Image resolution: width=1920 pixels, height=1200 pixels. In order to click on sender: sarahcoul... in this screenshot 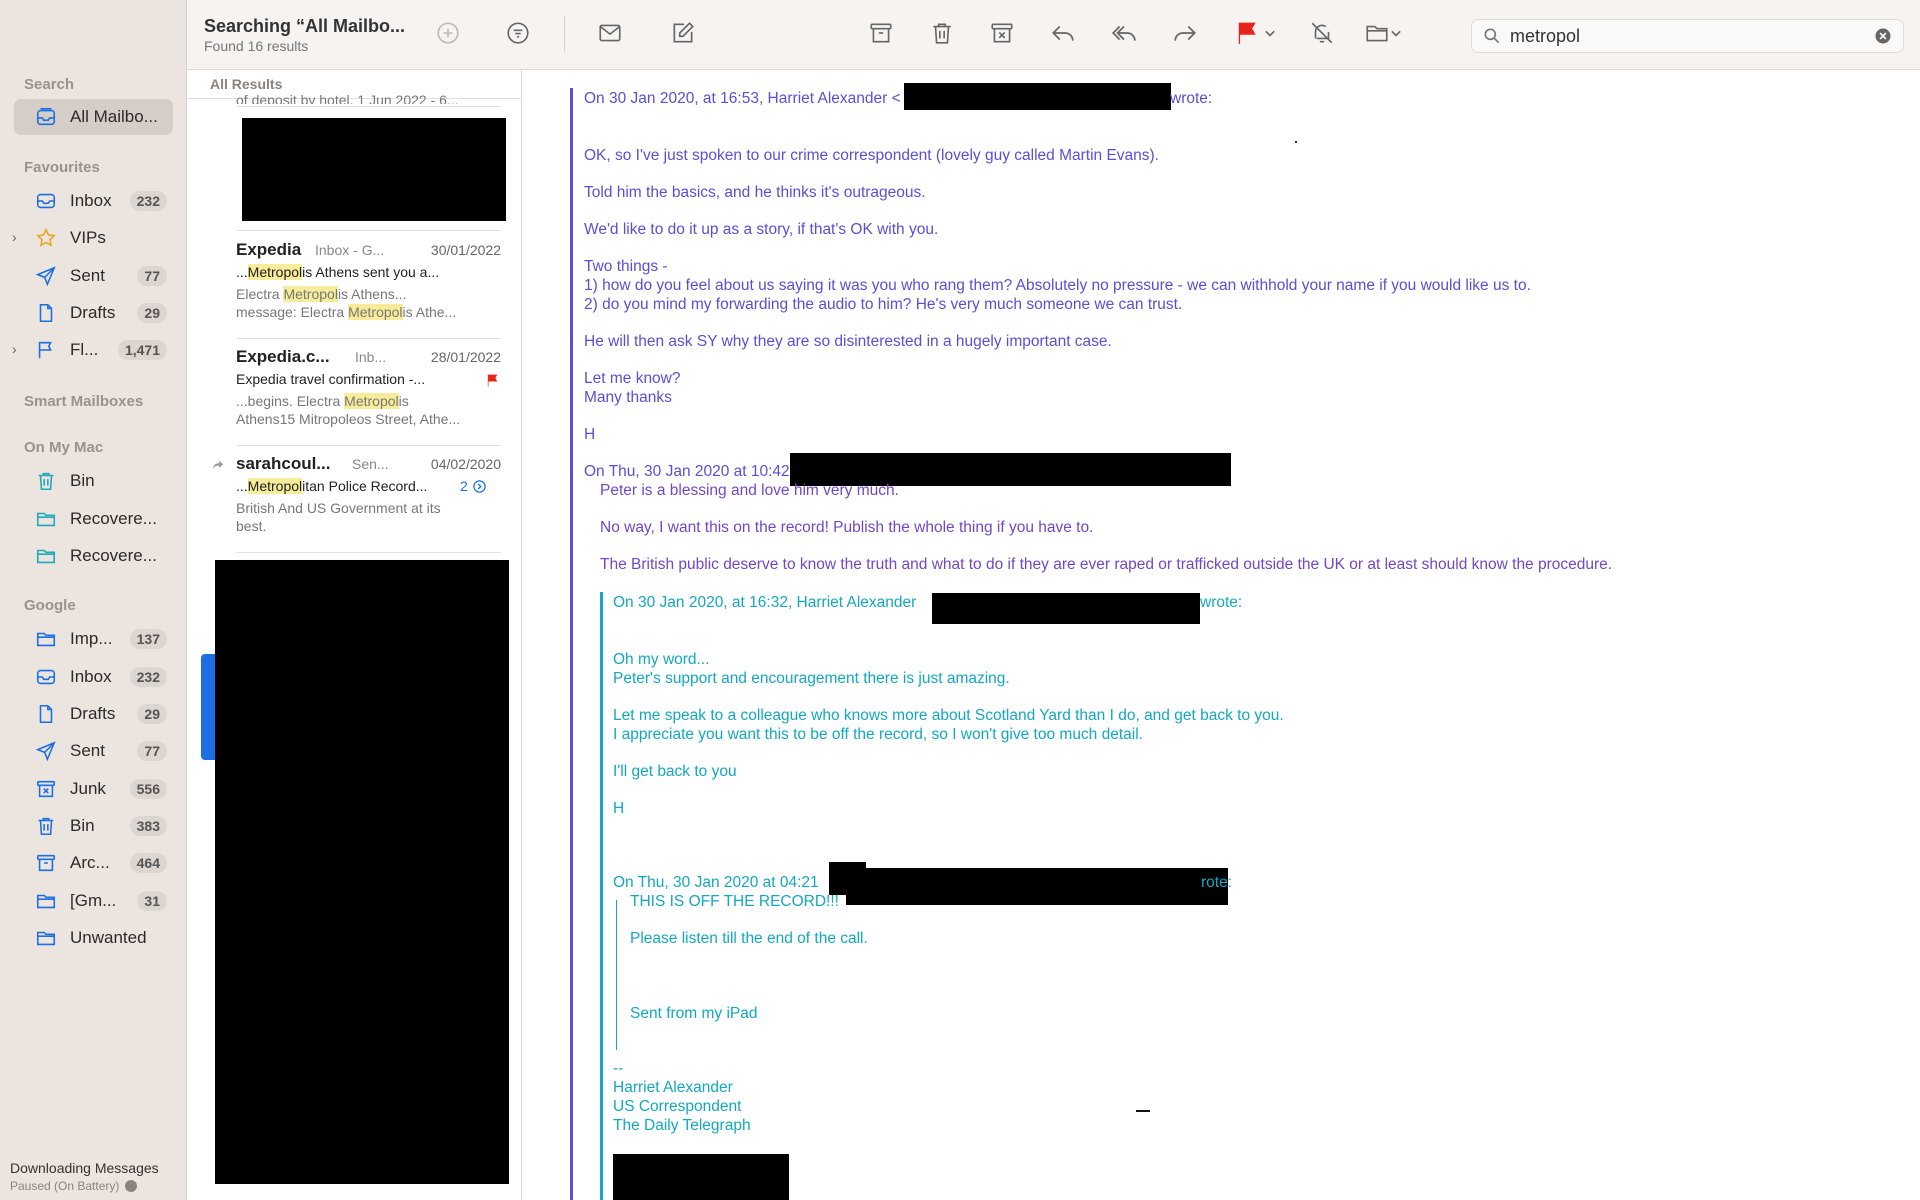, I will do `click(283, 463)`.